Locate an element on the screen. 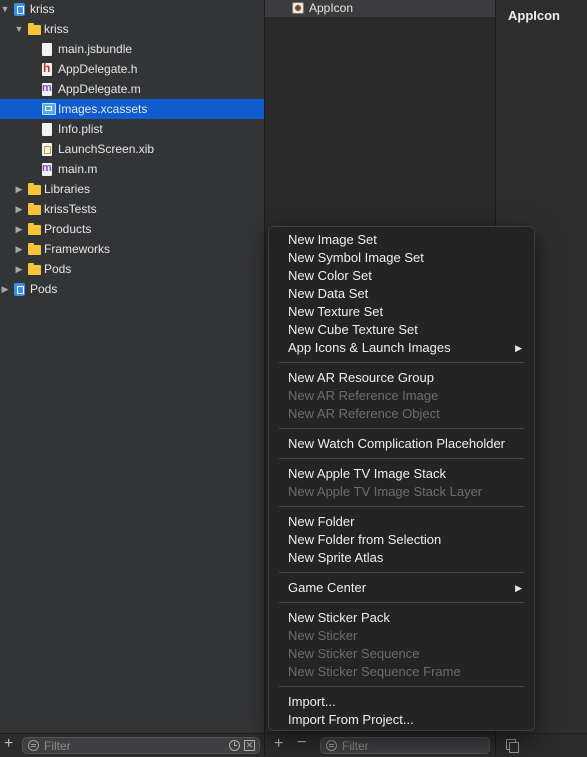 The image size is (587, 757). tree-row: AppDelegate.h is located at coordinates (132, 69).